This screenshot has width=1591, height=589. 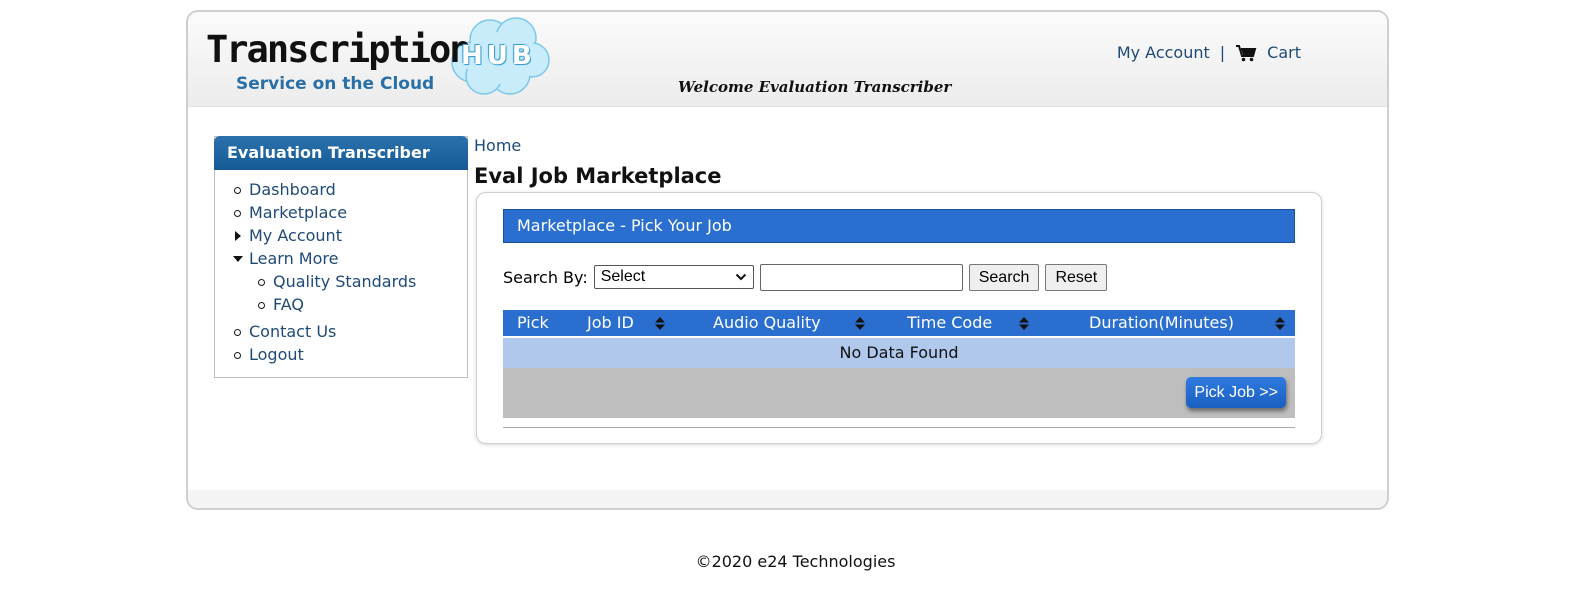 I want to click on cart-link: Cart, so click(x=1284, y=52).